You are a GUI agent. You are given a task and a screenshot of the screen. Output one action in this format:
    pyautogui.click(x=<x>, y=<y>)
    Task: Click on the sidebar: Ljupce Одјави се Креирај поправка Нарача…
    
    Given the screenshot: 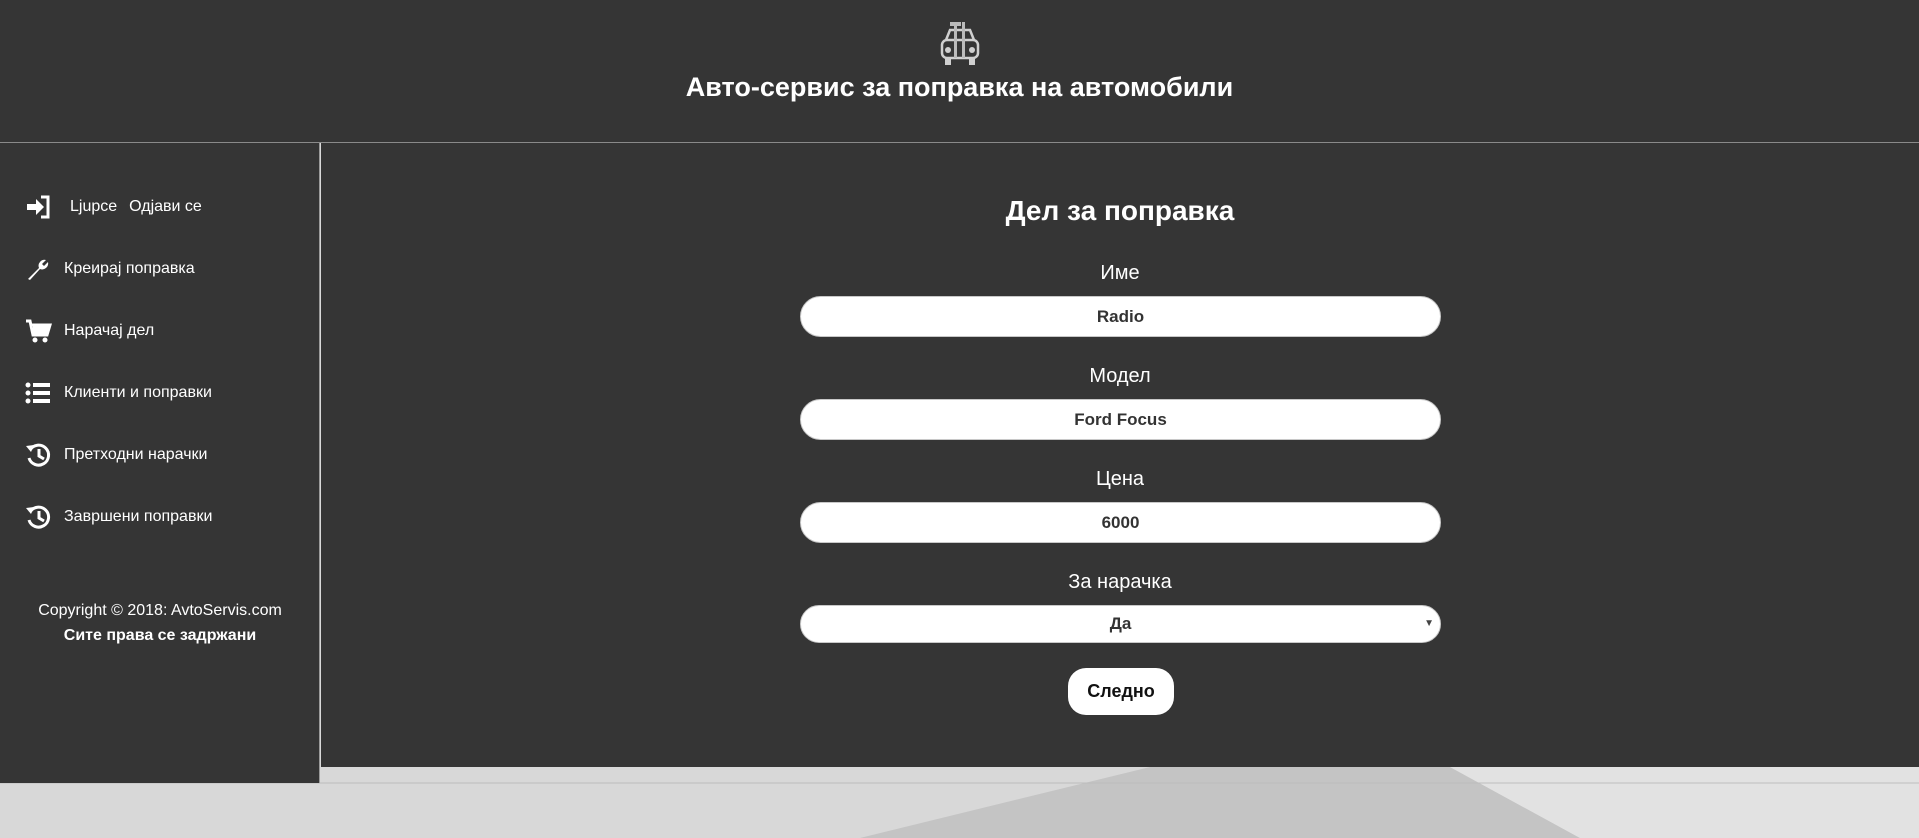 What is the action you would take?
    pyautogui.click(x=160, y=463)
    